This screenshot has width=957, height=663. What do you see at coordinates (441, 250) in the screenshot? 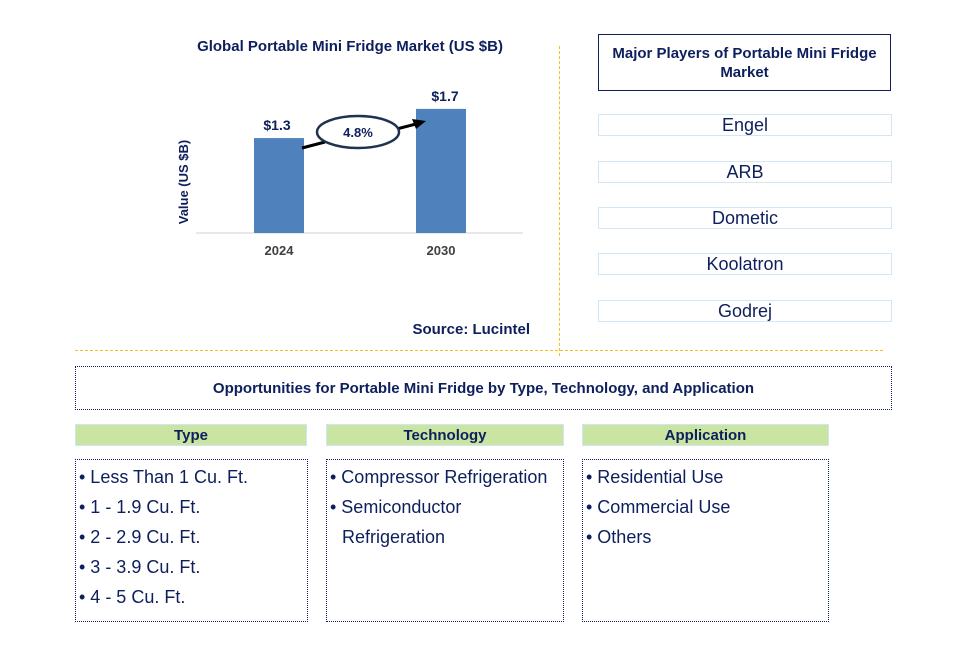
I see `x-tick-label: 2030` at bounding box center [441, 250].